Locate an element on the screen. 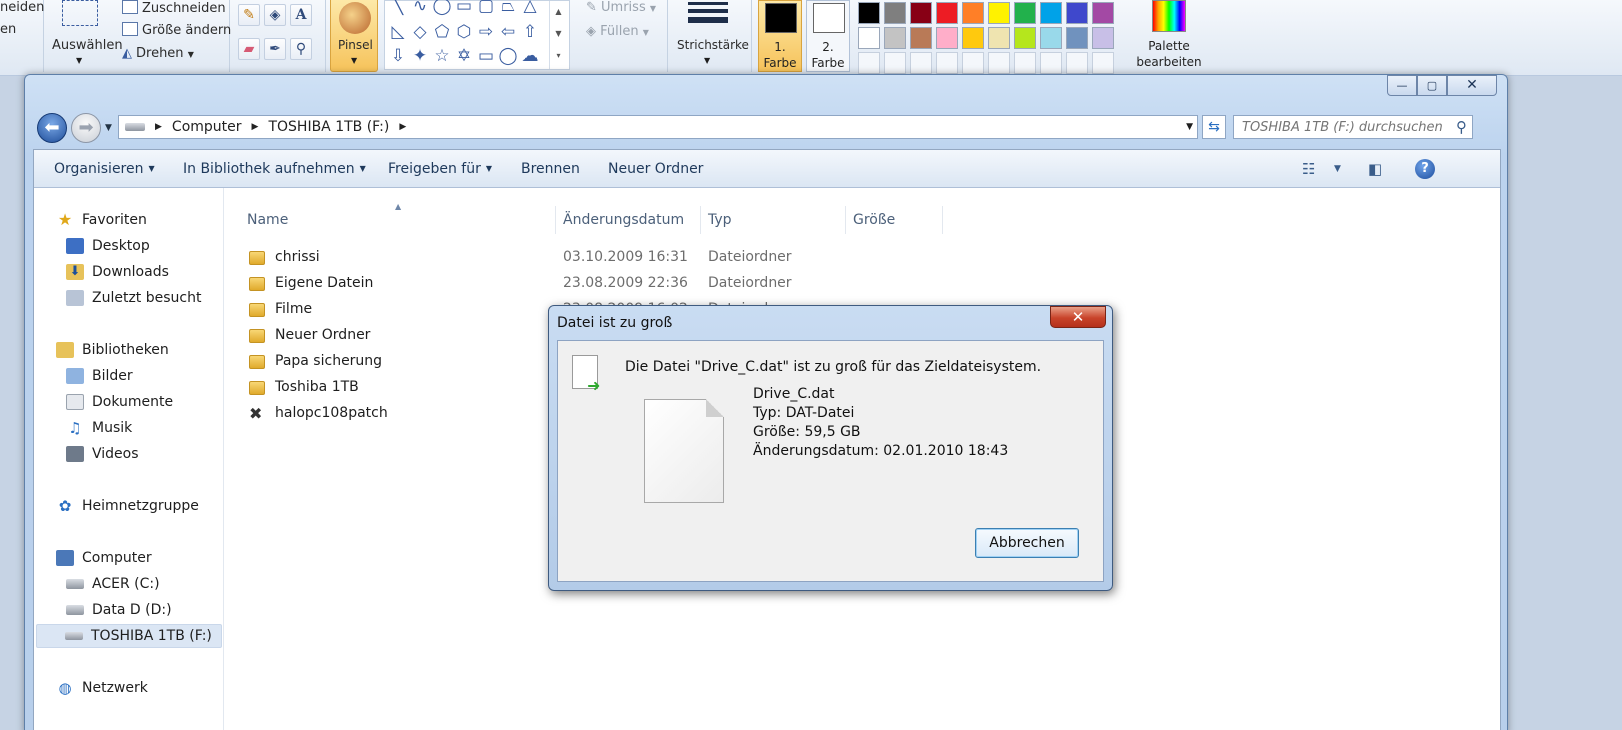 The image size is (1622, 730). breadcrumb-drive-f: TOSHIBA 1TB (F:) is located at coordinates (328, 127).